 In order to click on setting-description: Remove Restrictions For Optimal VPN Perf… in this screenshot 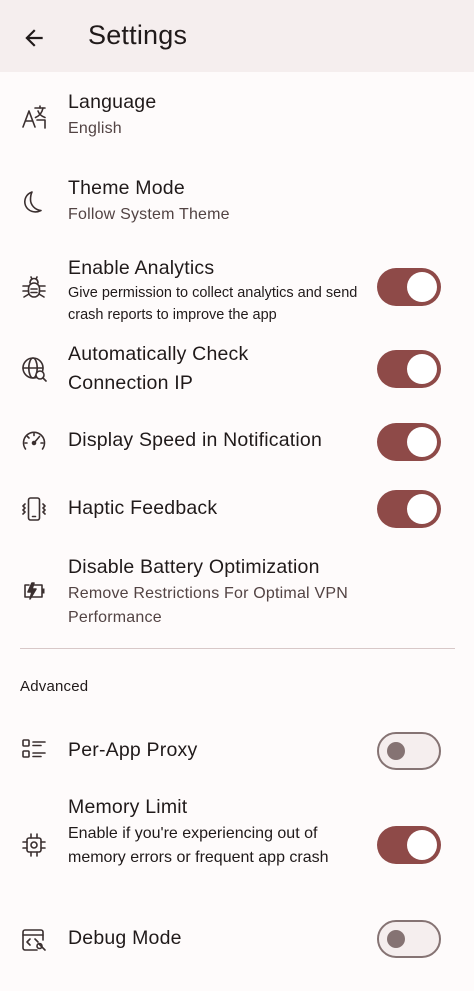, I will do `click(208, 605)`.